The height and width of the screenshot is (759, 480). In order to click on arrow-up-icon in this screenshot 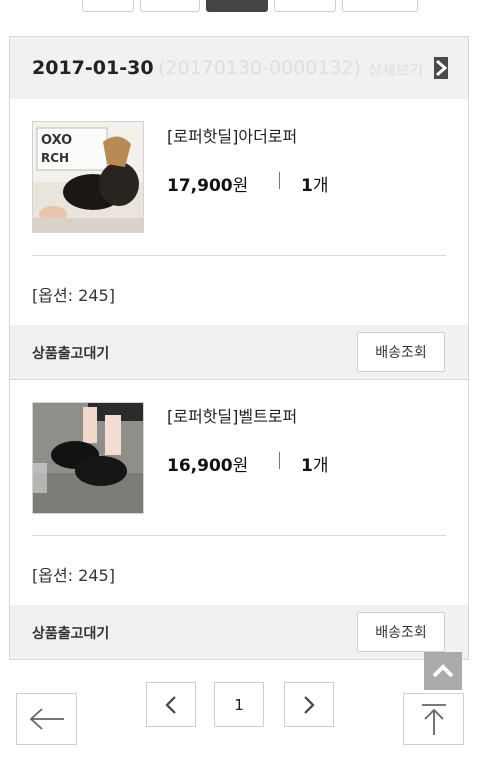, I will do `click(433, 719)`.